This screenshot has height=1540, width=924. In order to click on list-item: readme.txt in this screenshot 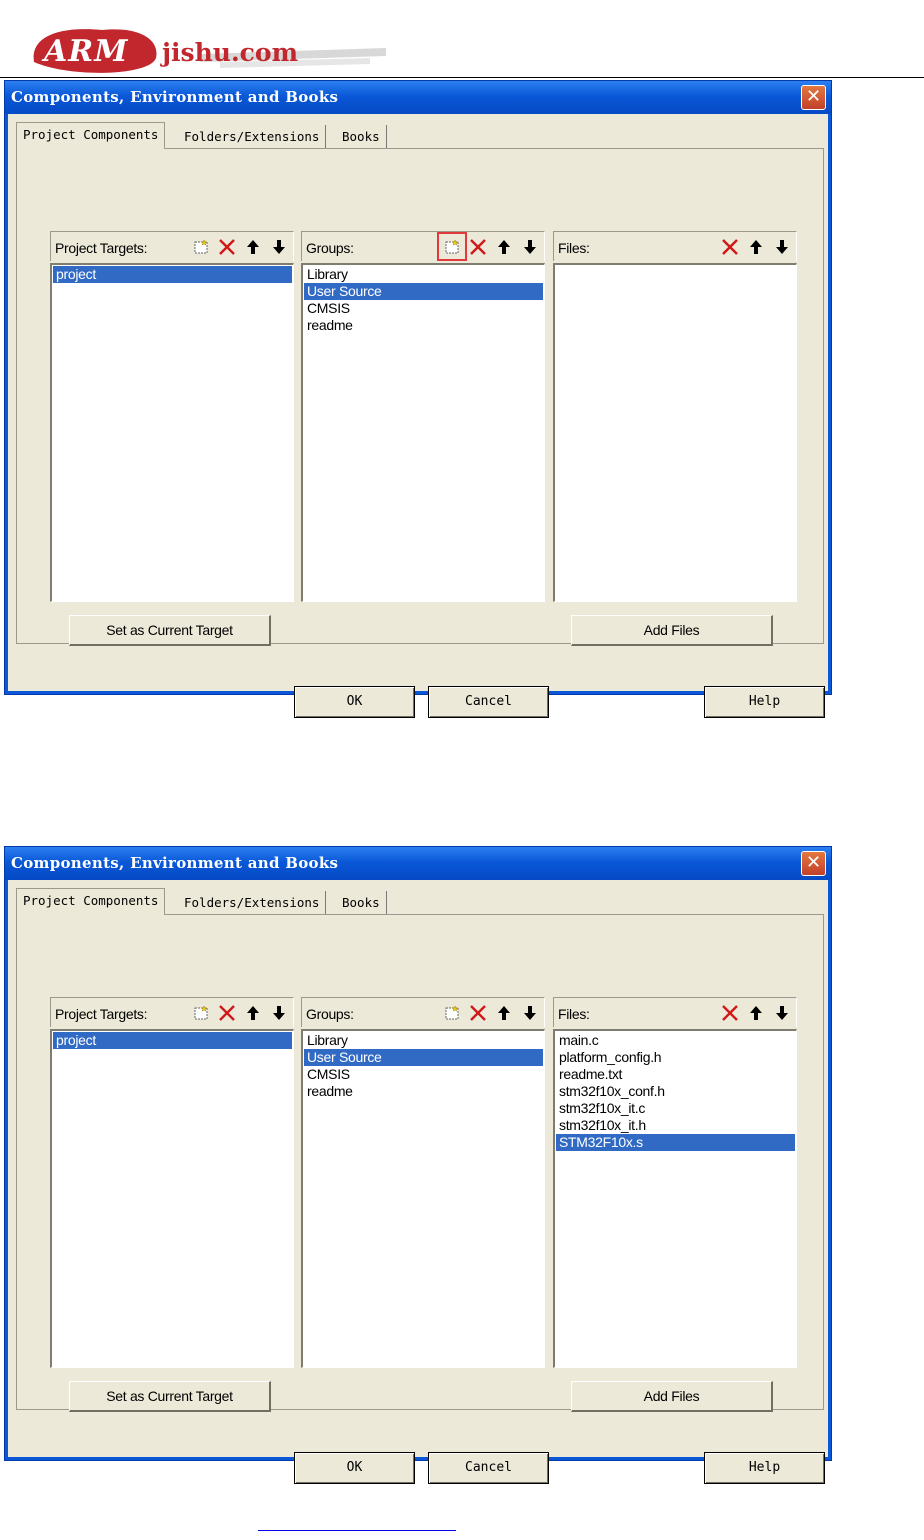, I will do `click(675, 1074)`.